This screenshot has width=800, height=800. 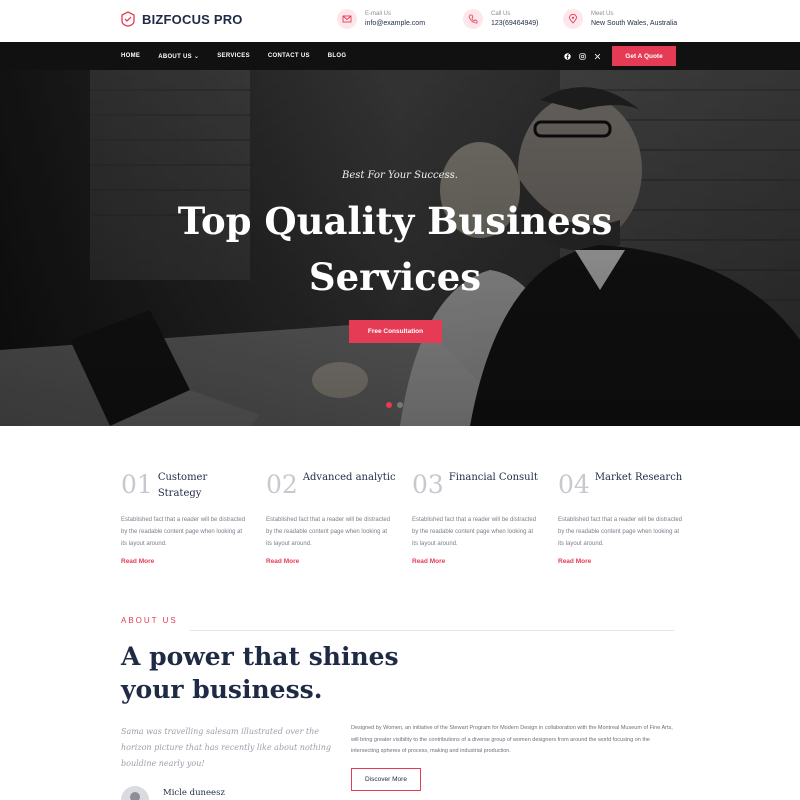 What do you see at coordinates (192, 19) in the screenshot?
I see `brand-name: BIZFOCUS PRO` at bounding box center [192, 19].